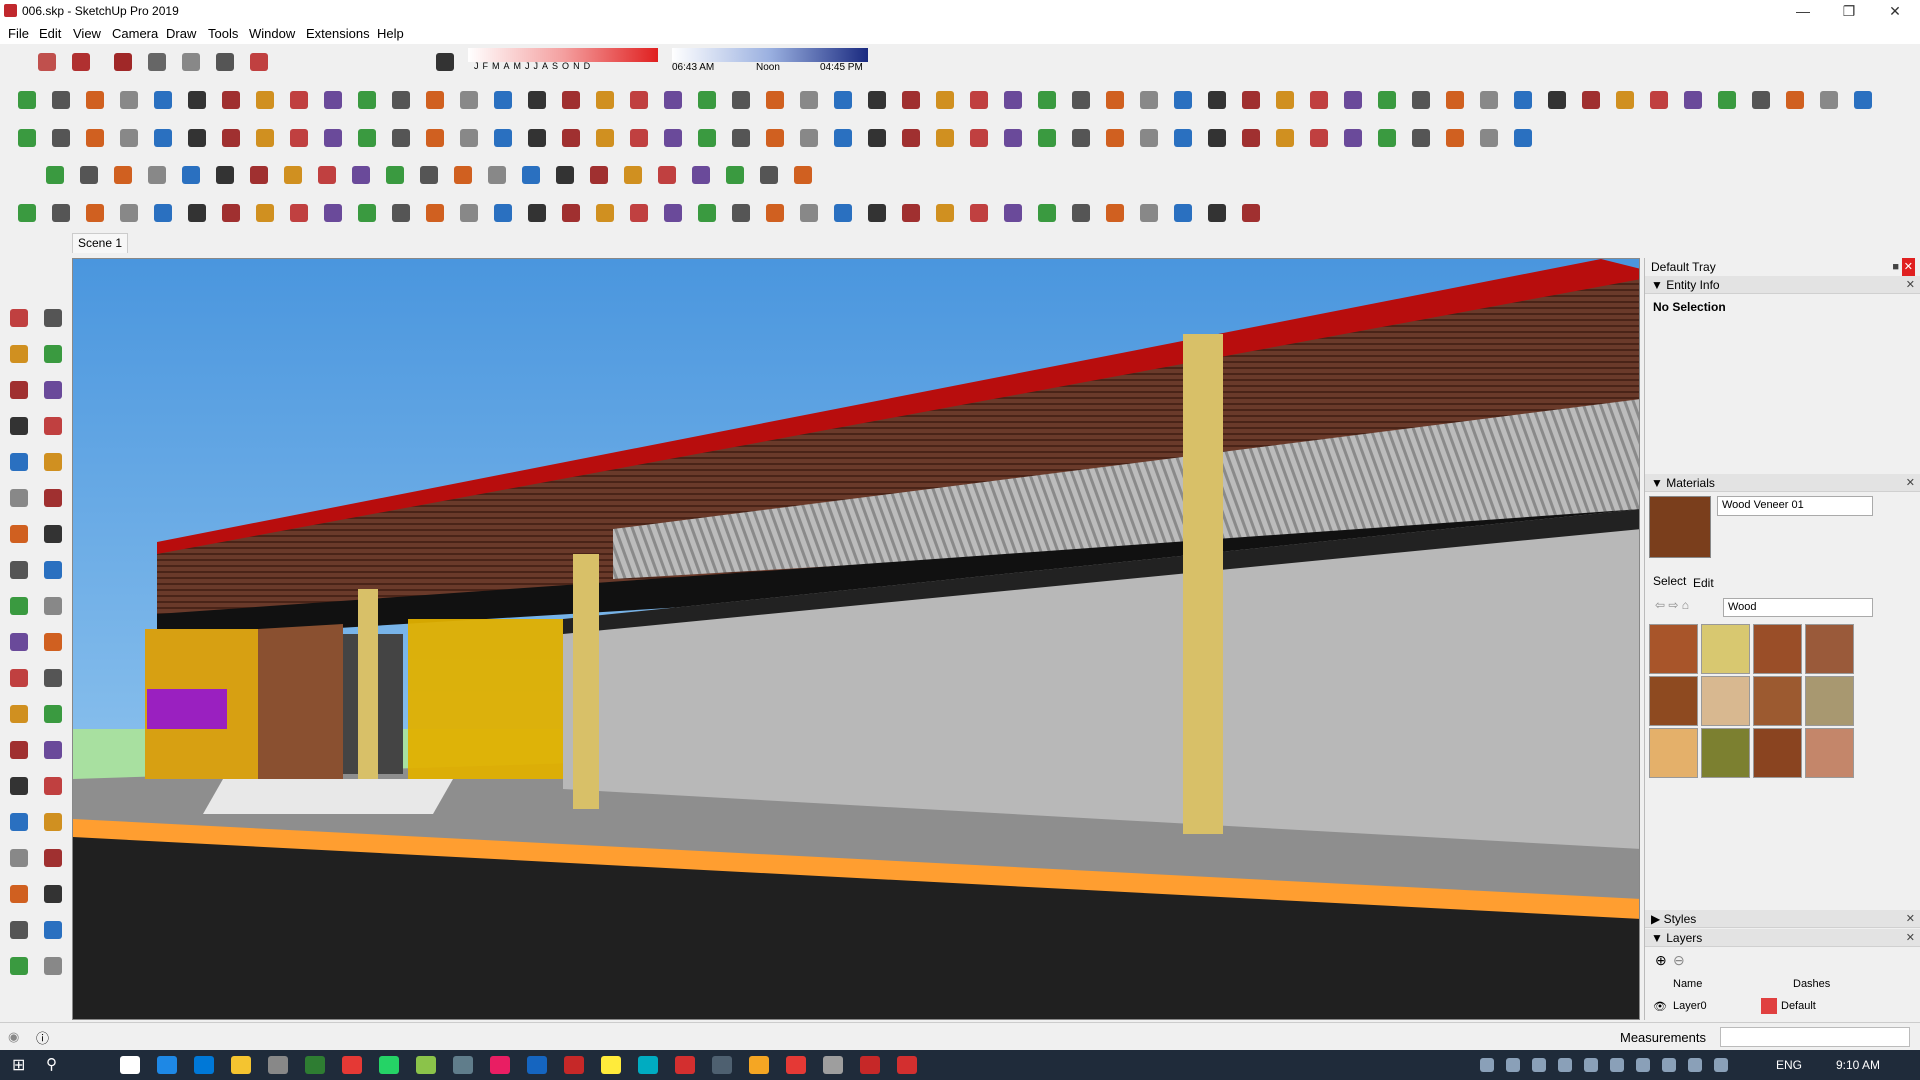  I want to click on materials-header: ▼ Materials ✕, so click(1782, 483).